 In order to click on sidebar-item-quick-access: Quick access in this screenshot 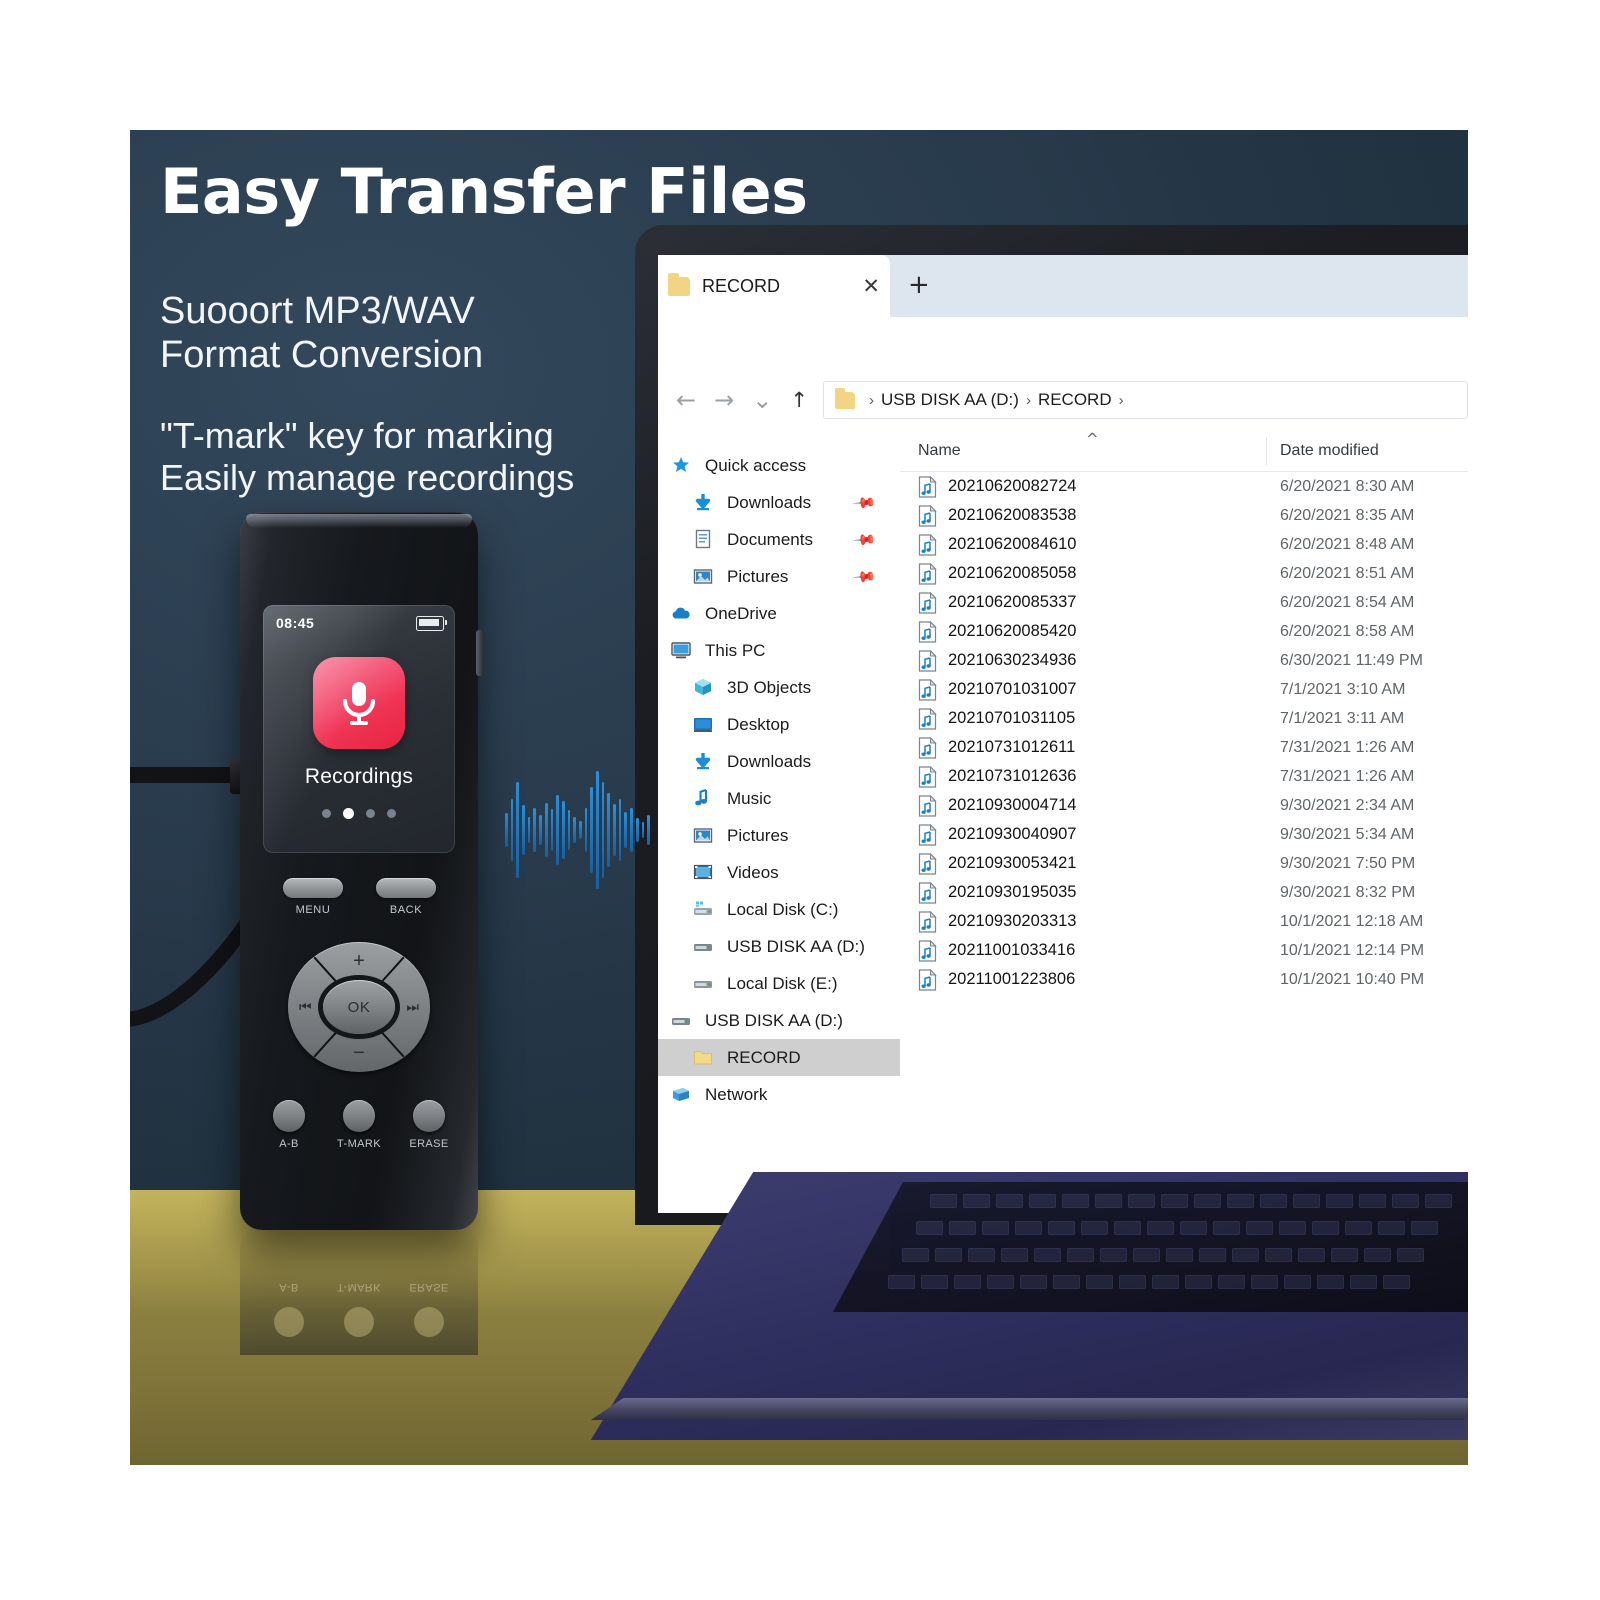, I will do `click(779, 465)`.